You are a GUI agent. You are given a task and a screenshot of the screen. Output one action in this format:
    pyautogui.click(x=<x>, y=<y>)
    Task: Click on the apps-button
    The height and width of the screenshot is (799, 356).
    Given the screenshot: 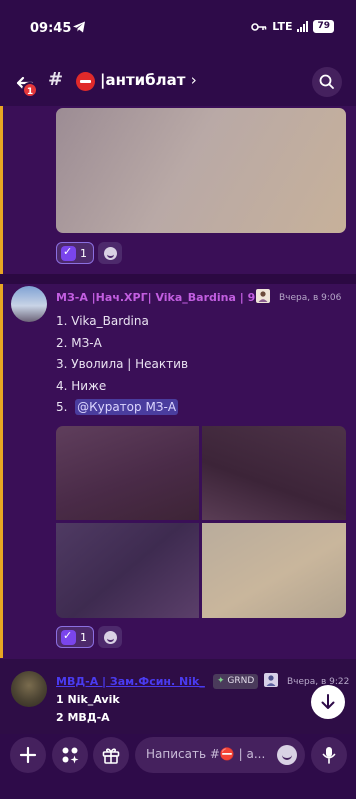 What is the action you would take?
    pyautogui.click(x=70, y=755)
    